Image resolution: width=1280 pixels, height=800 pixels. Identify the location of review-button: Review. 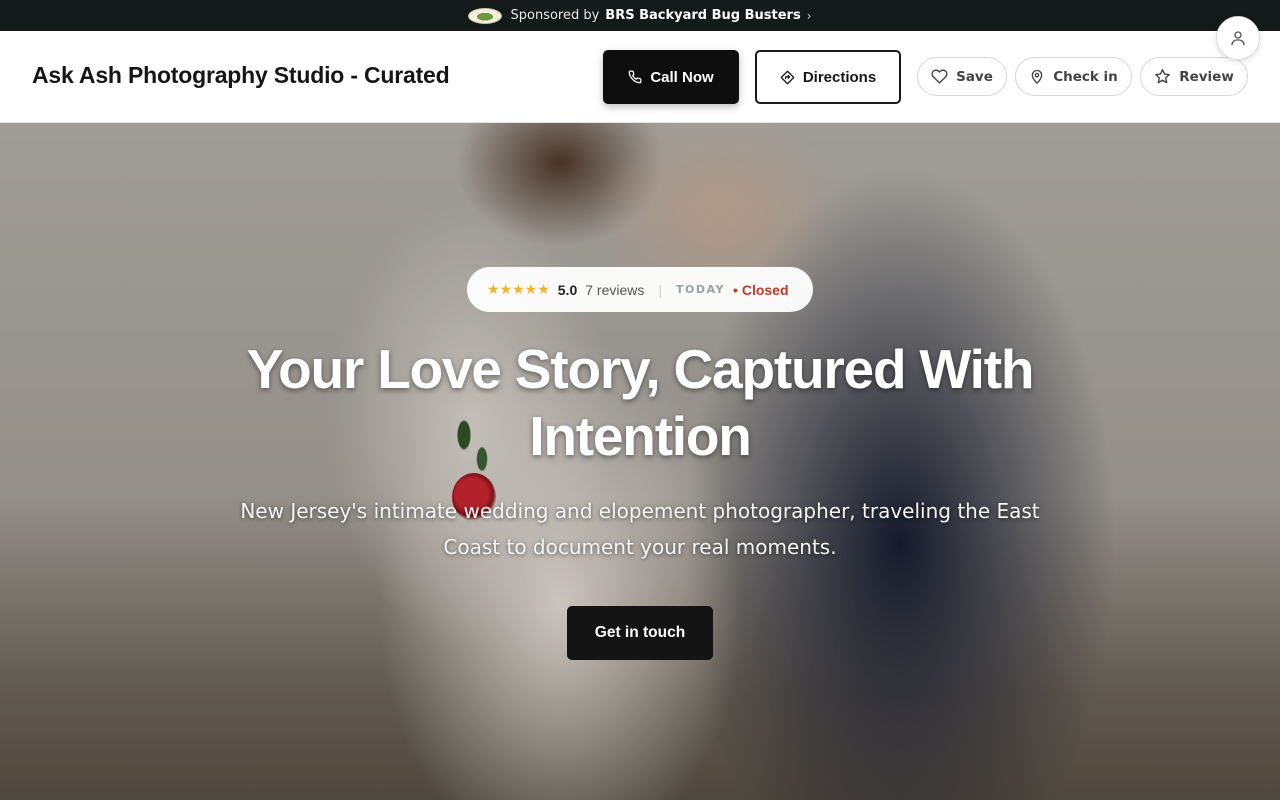
(1194, 76).